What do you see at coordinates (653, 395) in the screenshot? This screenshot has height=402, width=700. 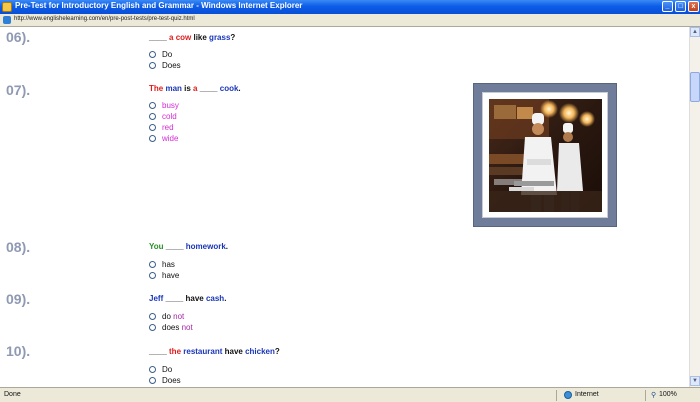 I see `magnifier-icon: ⚲` at bounding box center [653, 395].